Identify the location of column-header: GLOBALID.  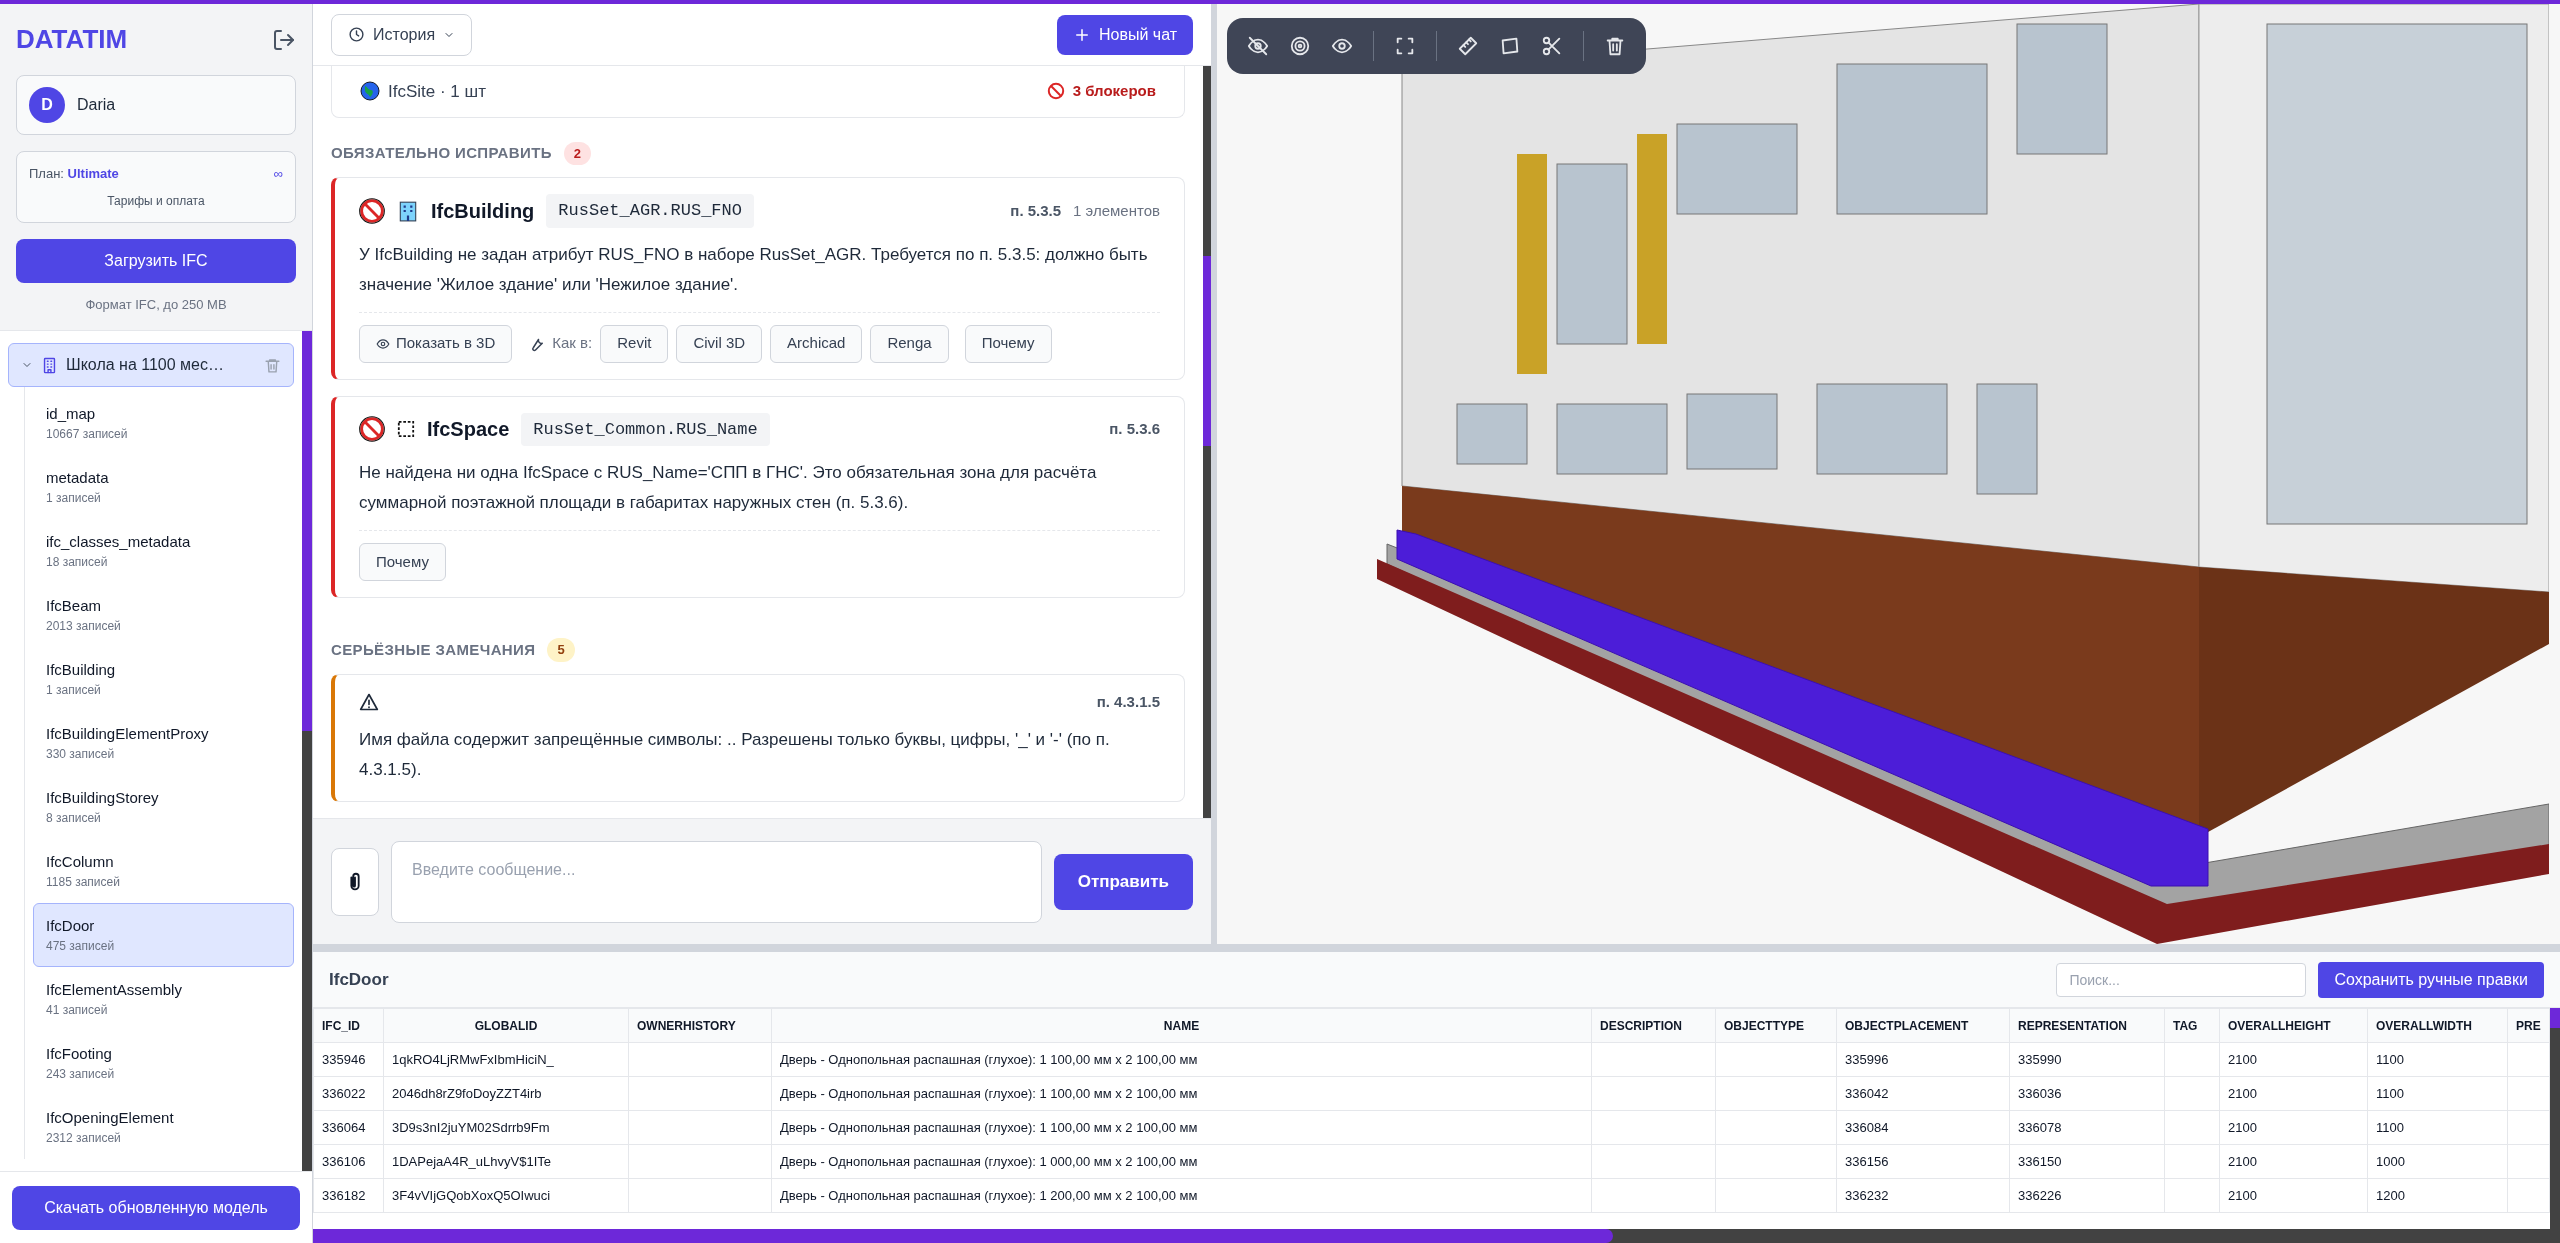
(506, 1025).